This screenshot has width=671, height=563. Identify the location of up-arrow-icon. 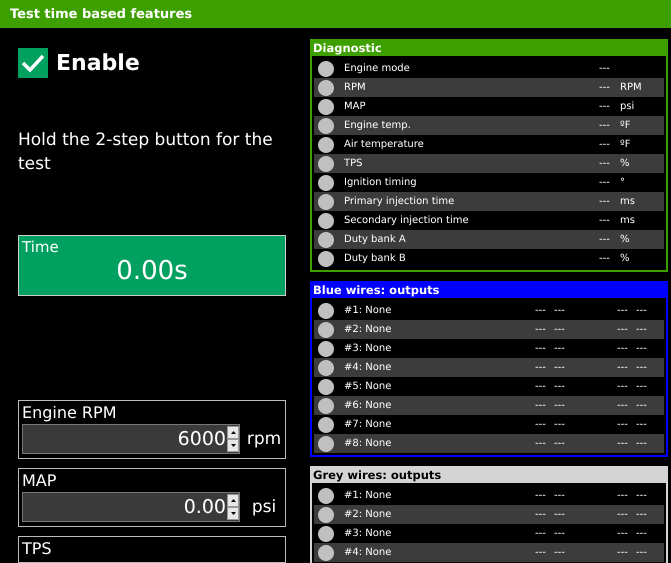
(233, 432).